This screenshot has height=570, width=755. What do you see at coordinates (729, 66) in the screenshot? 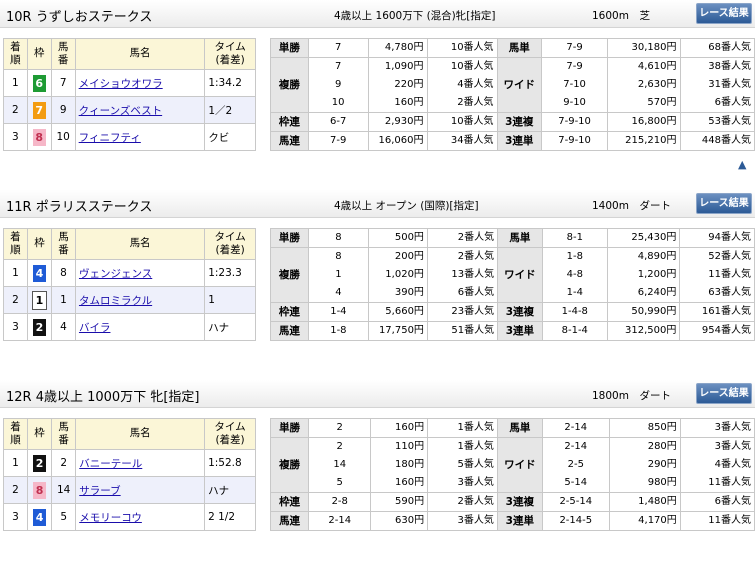
I see `wide-popularity-line: 38番人気` at bounding box center [729, 66].